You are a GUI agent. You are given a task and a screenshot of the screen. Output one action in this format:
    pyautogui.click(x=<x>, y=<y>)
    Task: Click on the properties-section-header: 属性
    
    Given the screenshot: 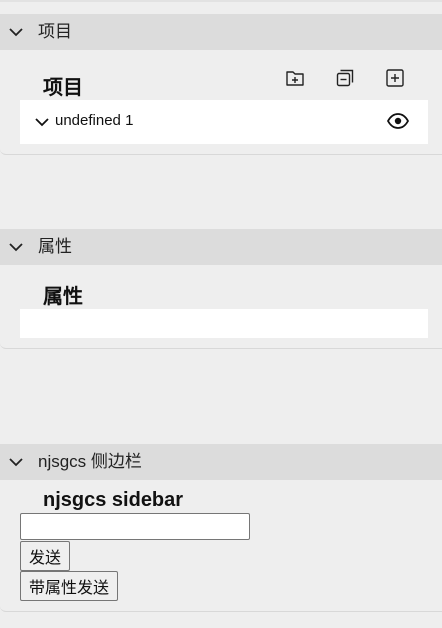 What is the action you would take?
    pyautogui.click(x=221, y=247)
    